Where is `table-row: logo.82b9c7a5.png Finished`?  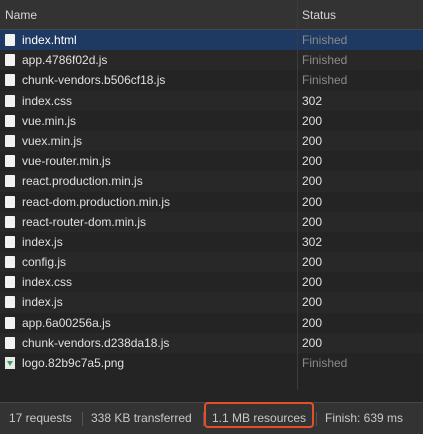 table-row: logo.82b9c7a5.png Finished is located at coordinates (211, 363).